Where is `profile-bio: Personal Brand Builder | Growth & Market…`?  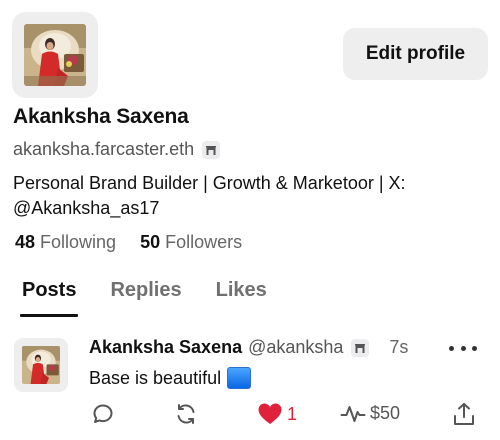
profile-bio: Personal Brand Builder | Growth & Market… is located at coordinates (209, 195).